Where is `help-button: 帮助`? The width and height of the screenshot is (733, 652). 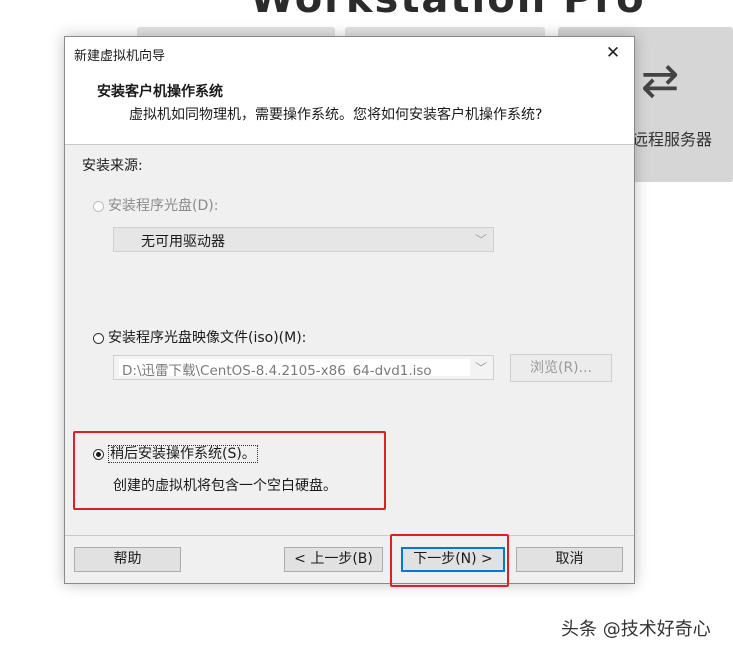 help-button: 帮助 is located at coordinates (127, 559).